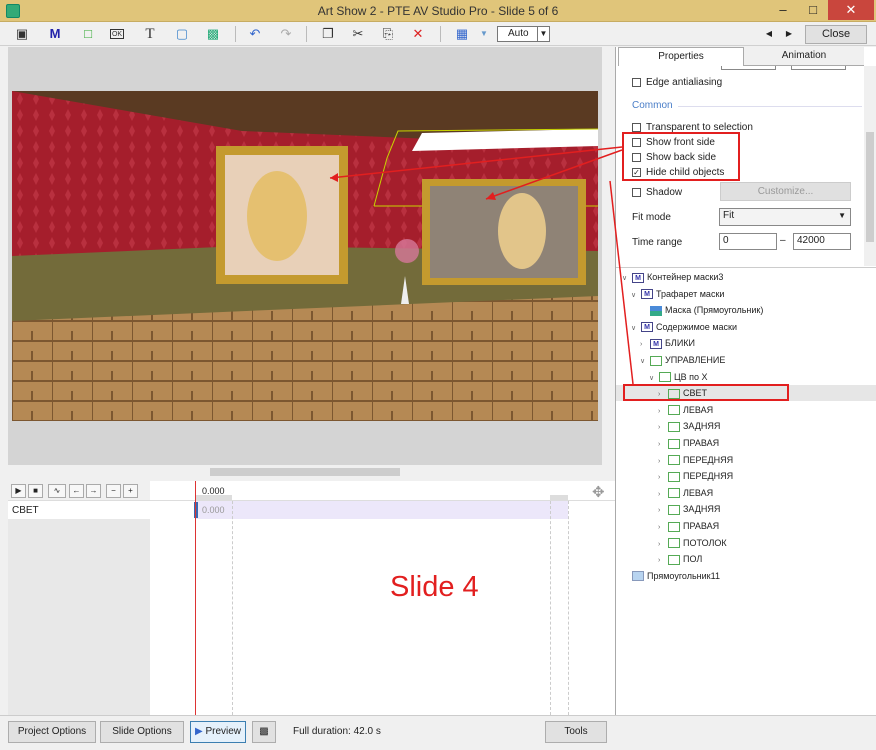 This screenshot has width=876, height=750. What do you see at coordinates (481, 265) in the screenshot?
I see `annotation-arrows` at bounding box center [481, 265].